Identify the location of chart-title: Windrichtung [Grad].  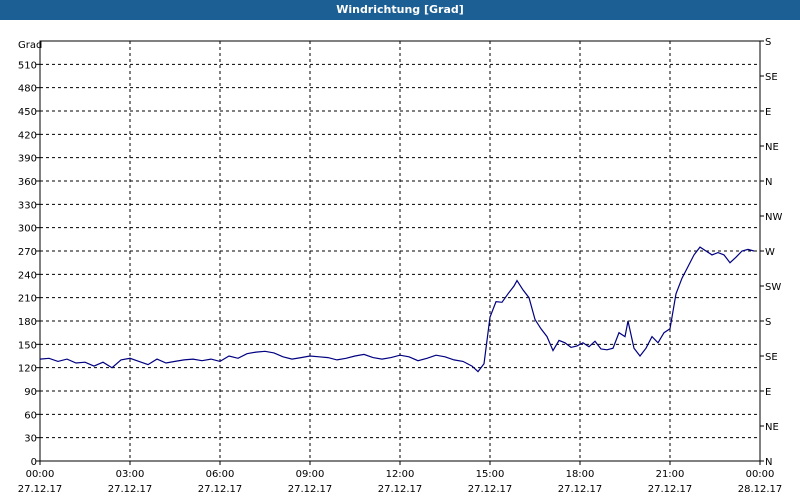
(400, 10).